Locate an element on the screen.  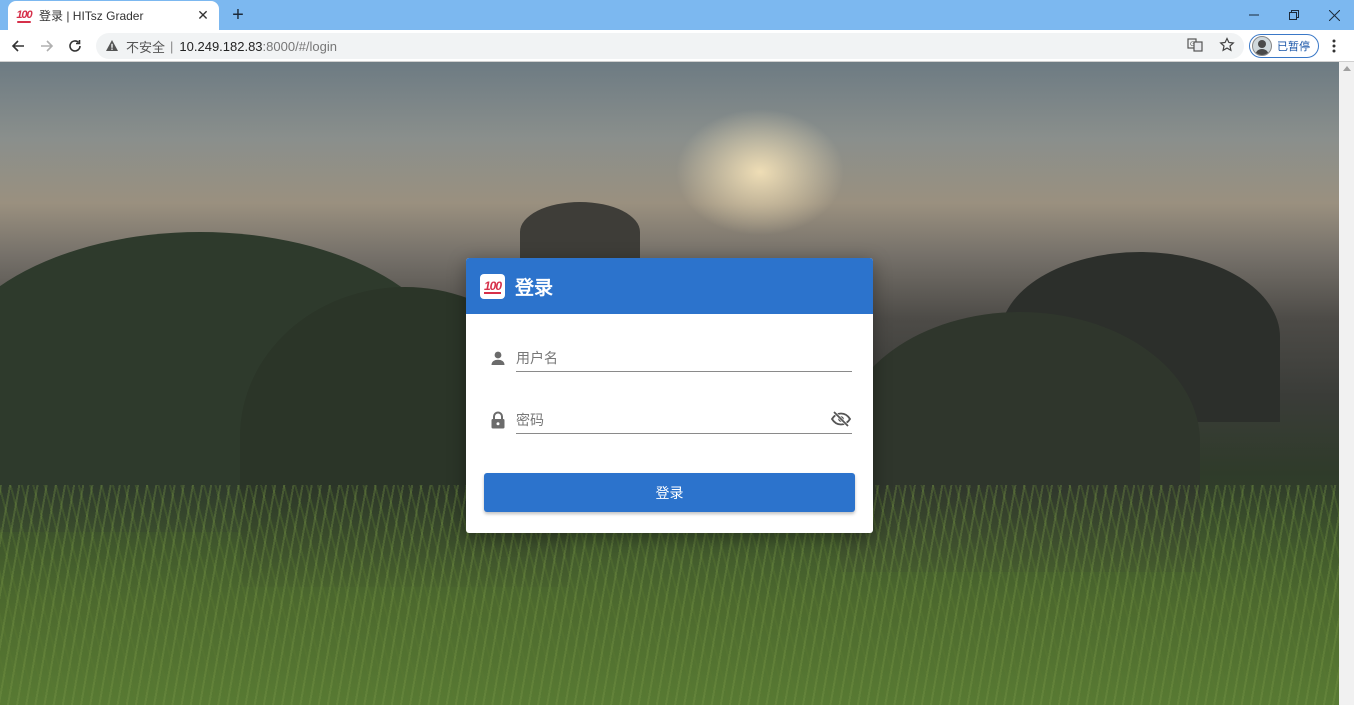
minimize-icon is located at coordinates (1254, 15).